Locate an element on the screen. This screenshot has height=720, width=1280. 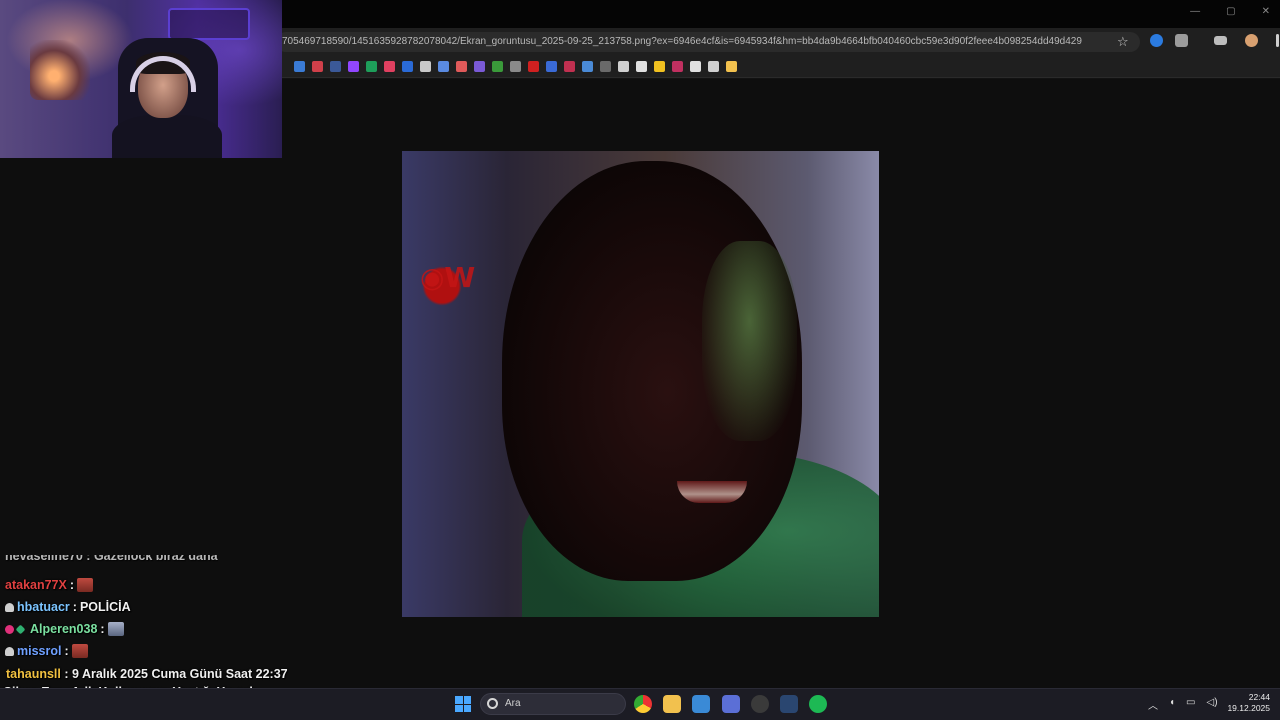
system-tray: ︿ ◖ ▭ ◁) is located at coordinates (1183, 704).